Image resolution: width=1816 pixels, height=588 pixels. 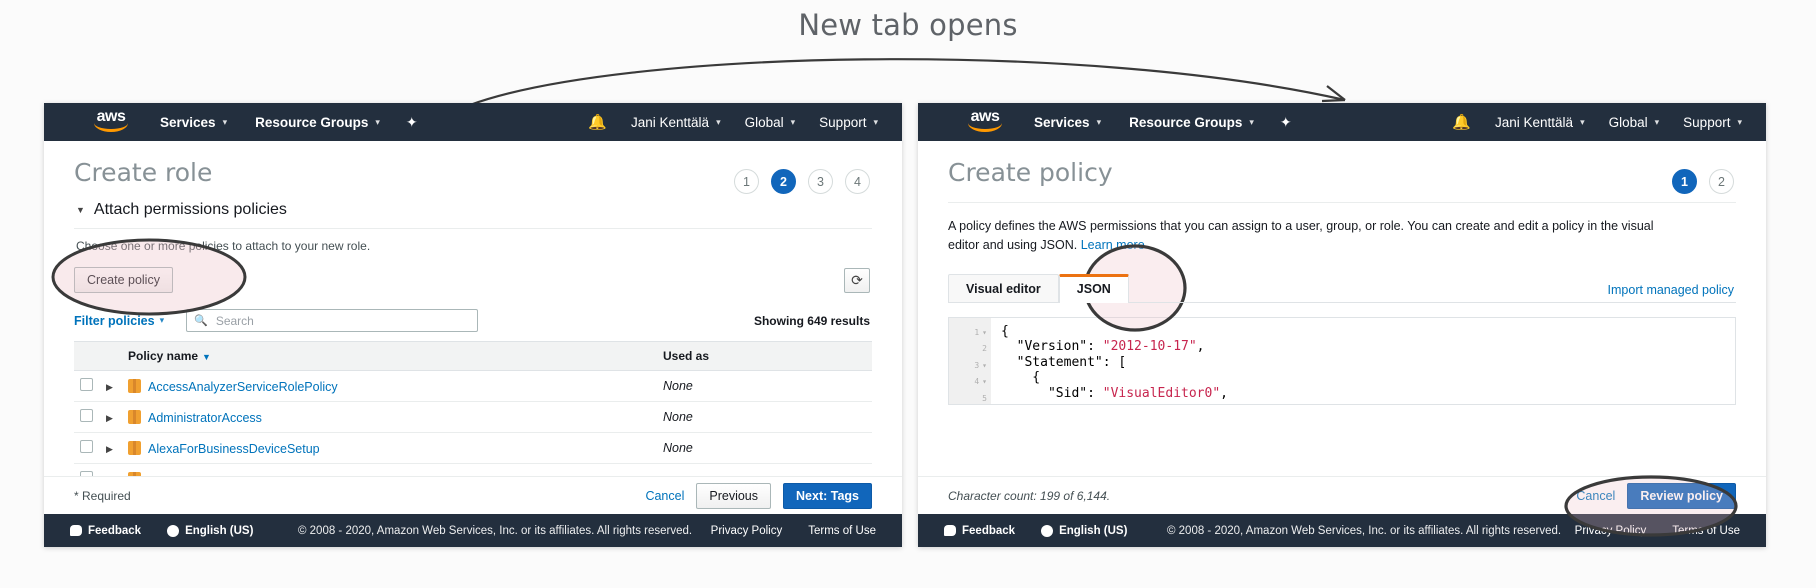 I want to click on code-line: "Version": "2012-10-17",, so click(x=1103, y=347).